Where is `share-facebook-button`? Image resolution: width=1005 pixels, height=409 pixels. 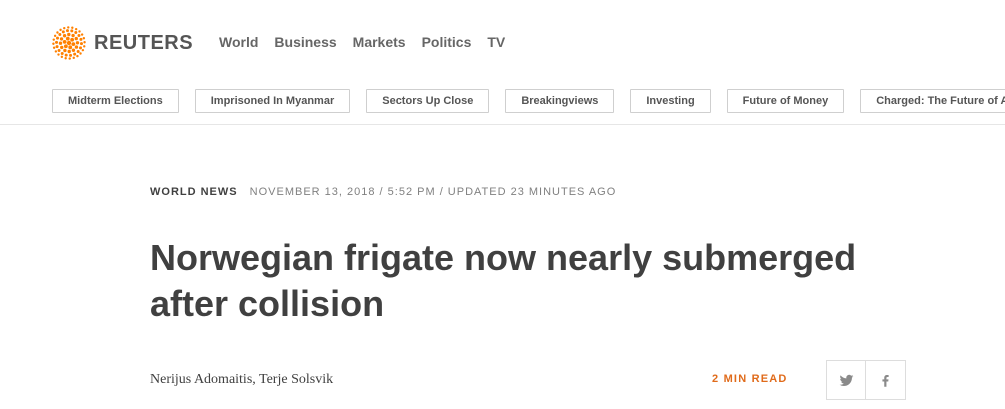 share-facebook-button is located at coordinates (886, 380).